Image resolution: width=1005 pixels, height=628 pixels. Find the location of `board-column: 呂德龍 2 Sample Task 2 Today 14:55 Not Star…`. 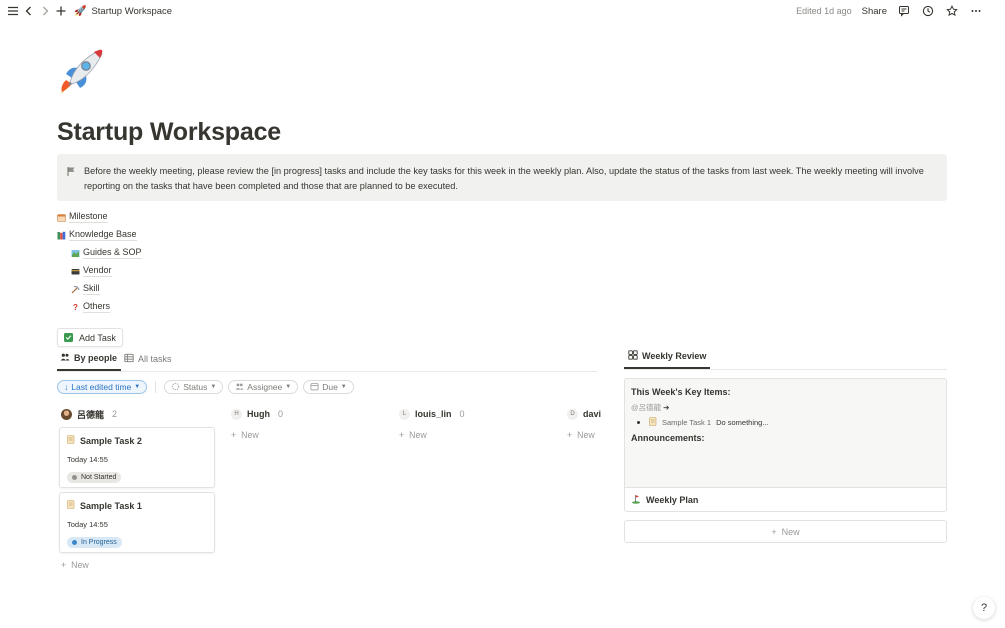

board-column: 呂德龍 2 Sample Task 2 Today 14:55 Not Star… is located at coordinates (137, 489).